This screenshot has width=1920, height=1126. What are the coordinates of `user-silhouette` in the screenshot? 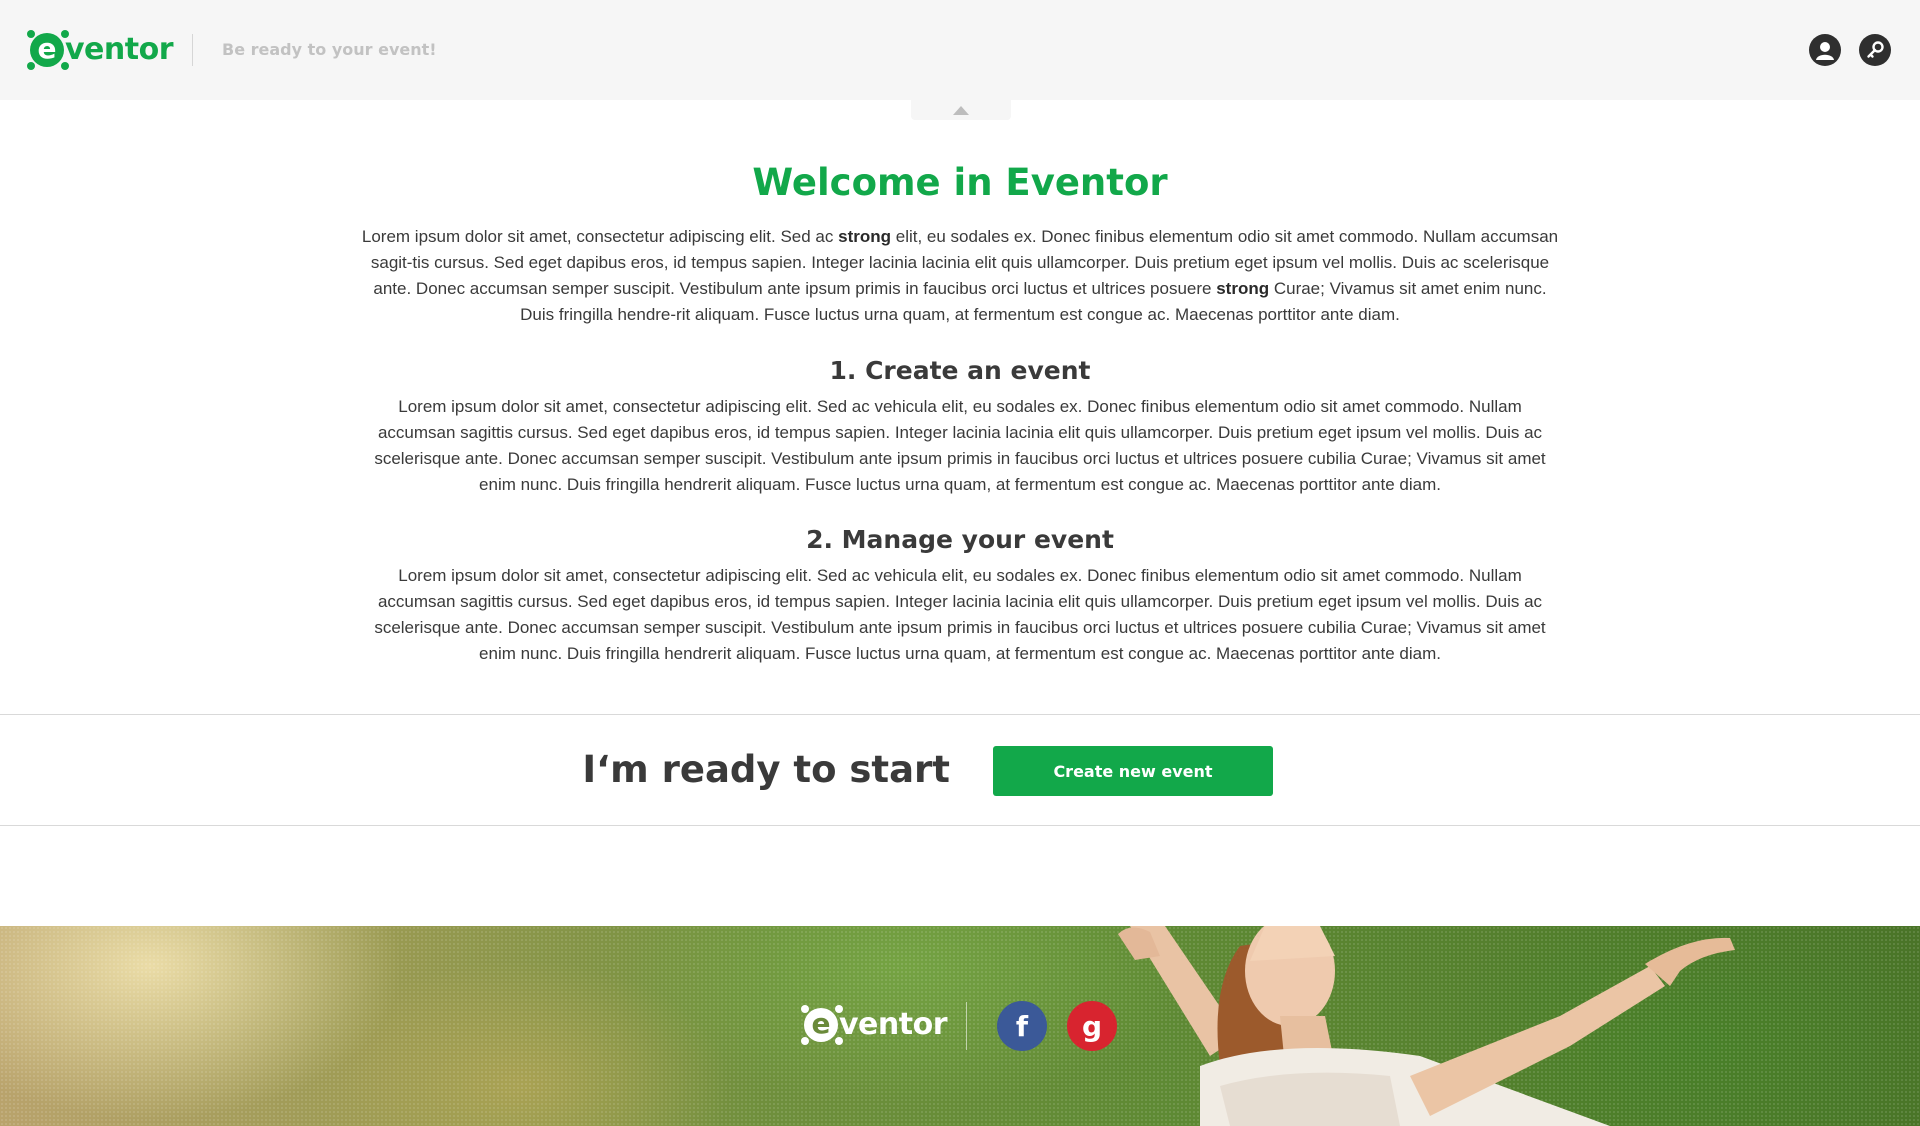 It's located at (1825, 51).